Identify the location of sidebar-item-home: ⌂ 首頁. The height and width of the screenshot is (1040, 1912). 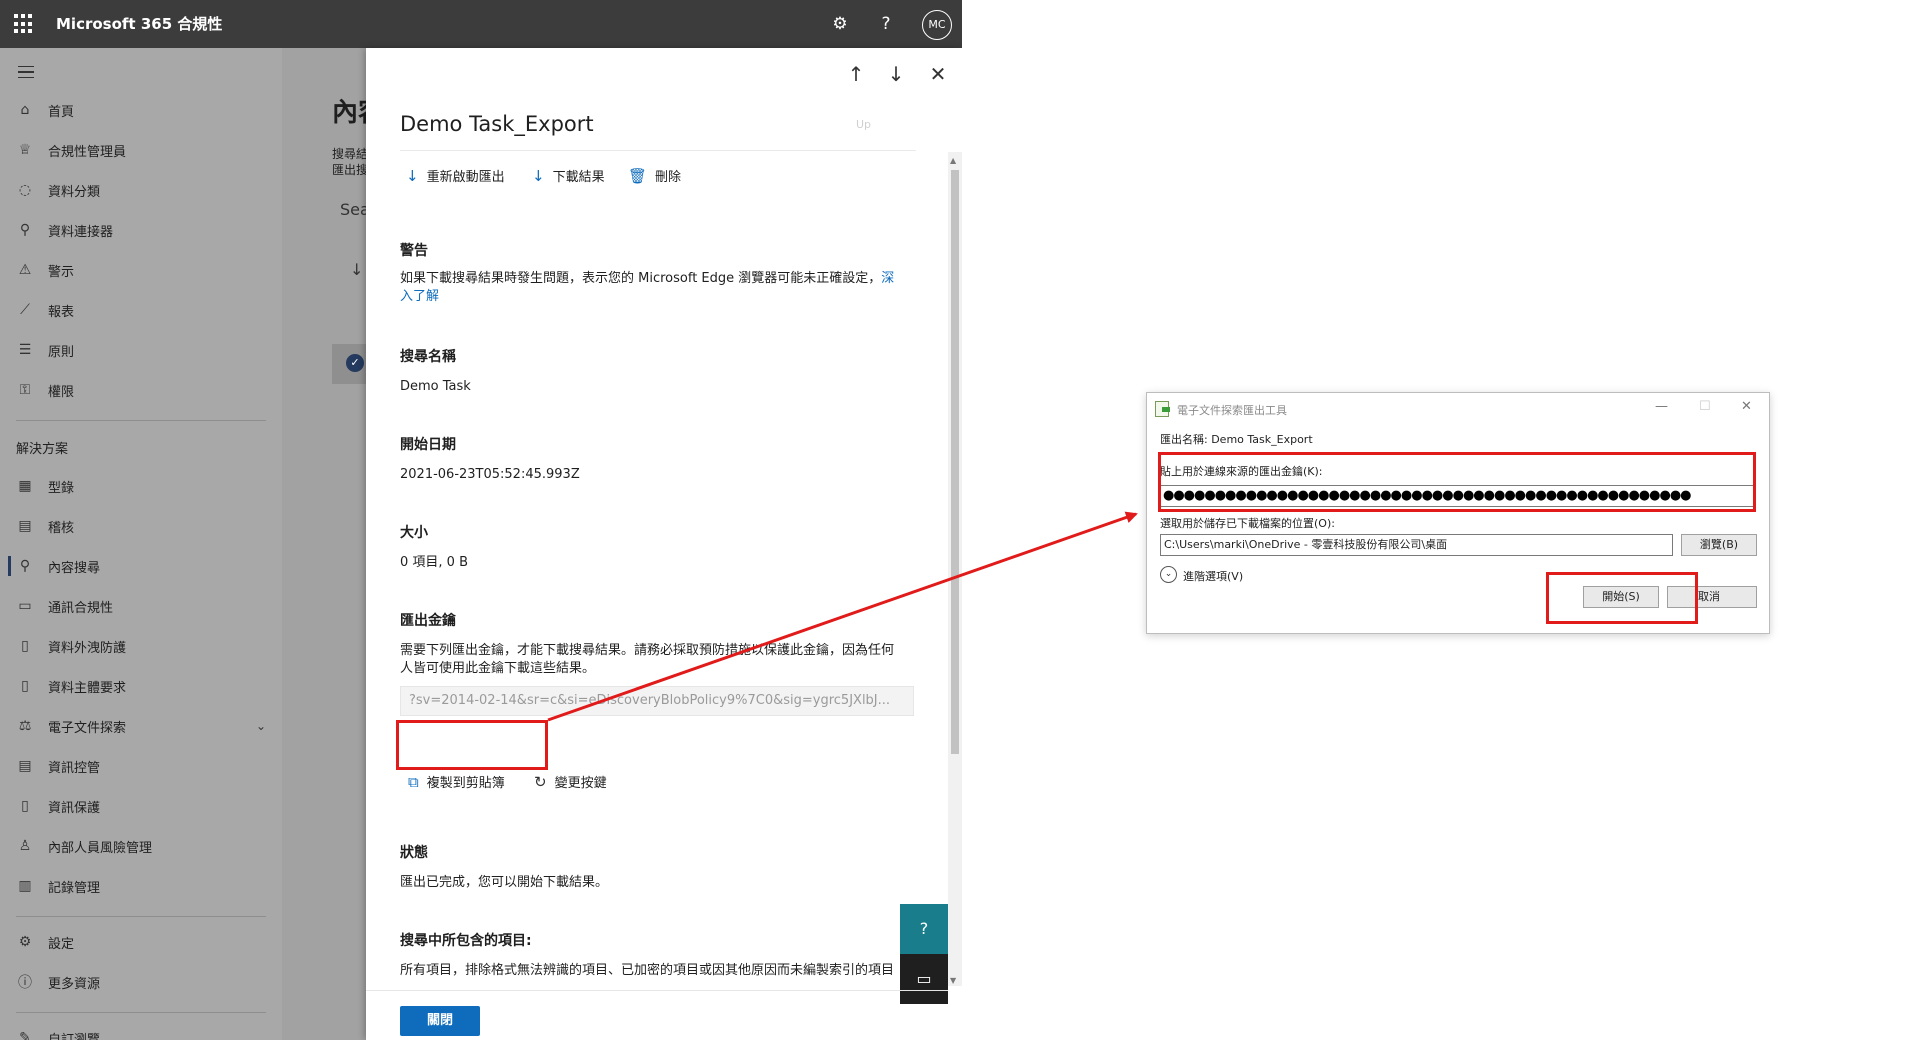
(141, 110).